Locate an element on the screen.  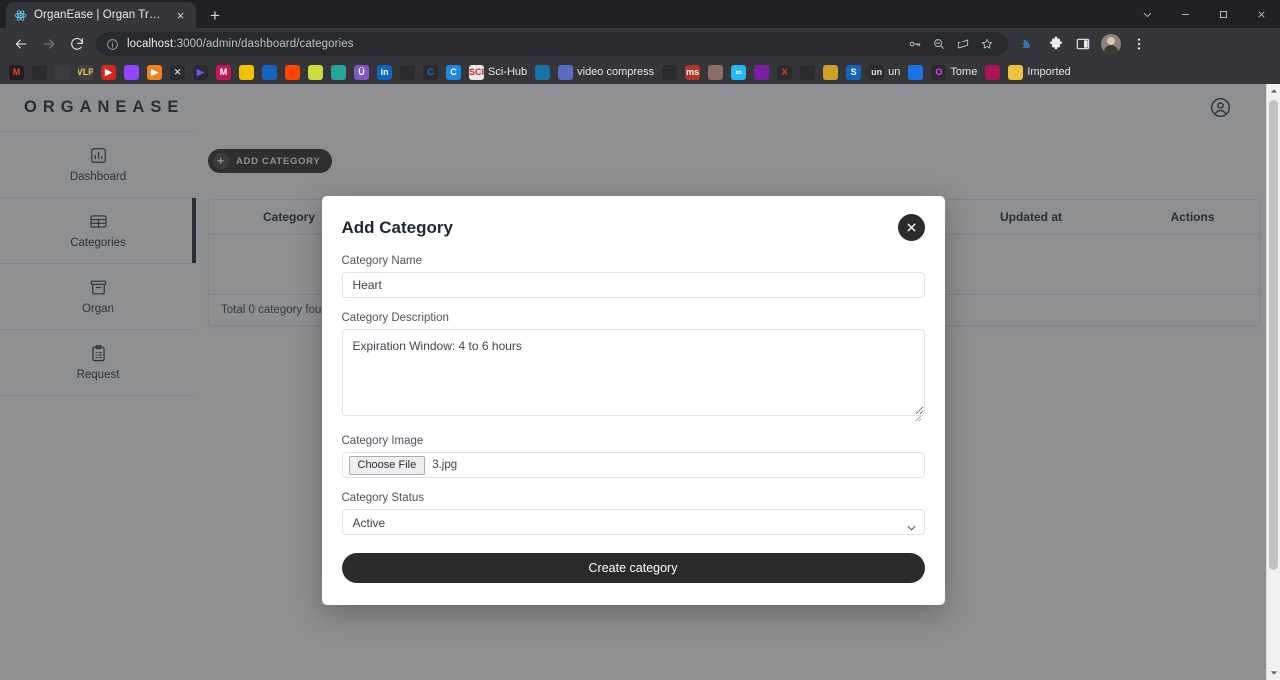
category-name-field: Category Name is located at coordinates (633, 276).